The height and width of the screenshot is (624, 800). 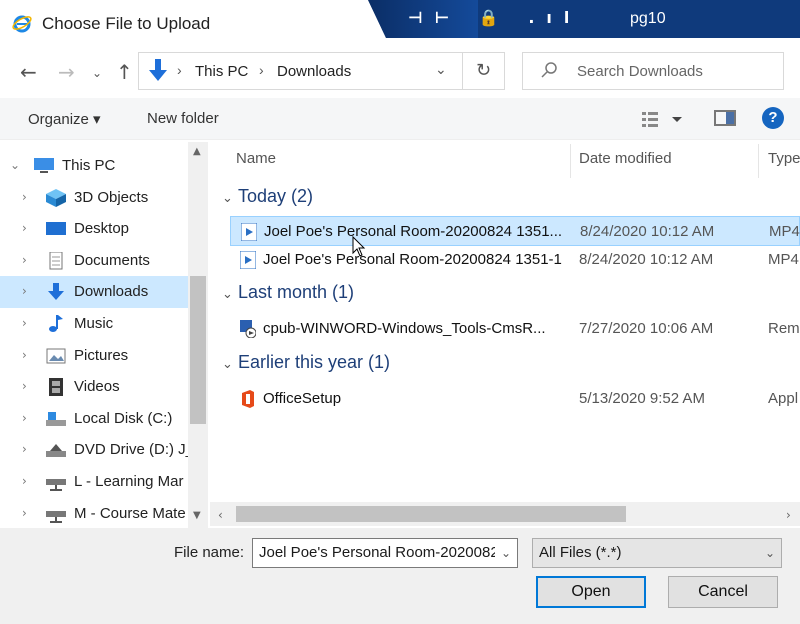 I want to click on group-header: ⌄ Earlier this year (1), so click(x=306, y=366).